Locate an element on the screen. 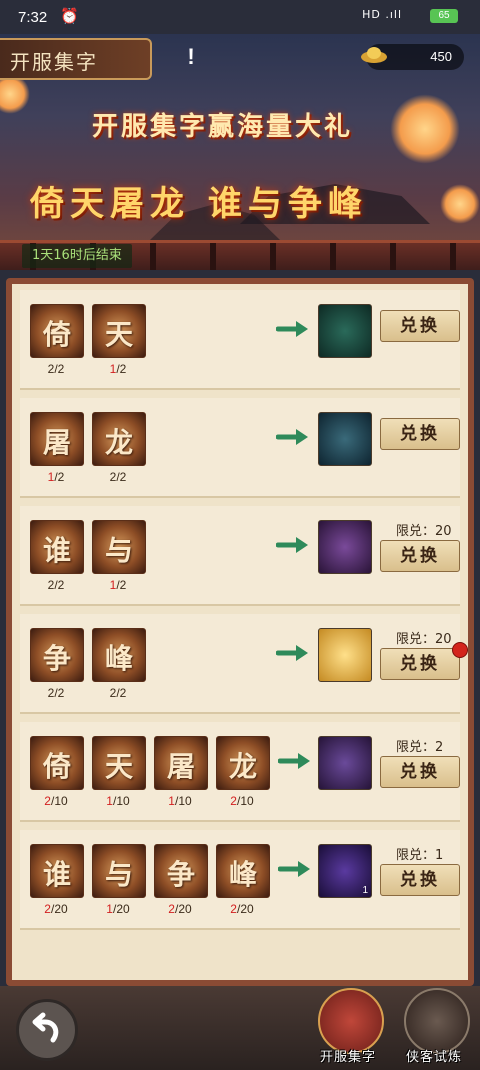 This screenshot has width=480, height=1070. status-time: 7:32 is located at coordinates (33, 17).